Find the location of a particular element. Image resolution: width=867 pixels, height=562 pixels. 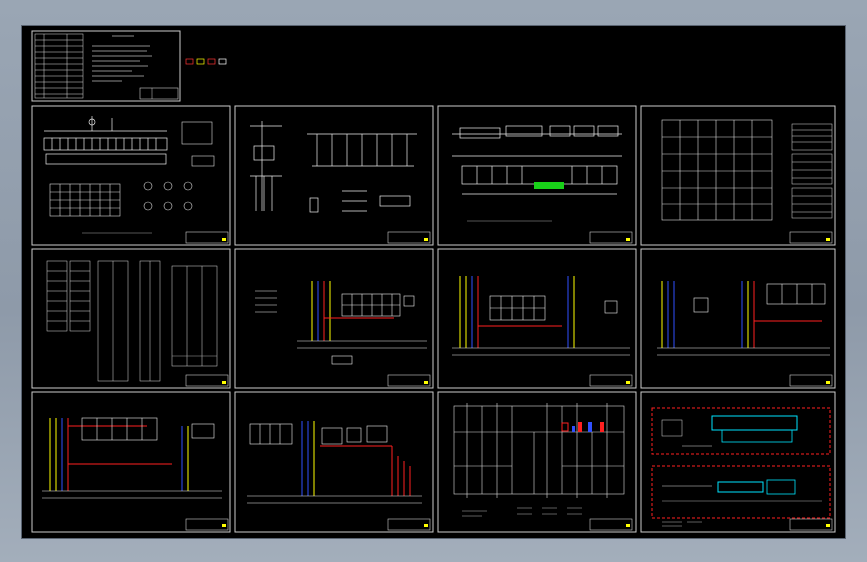

highlight-bus is located at coordinates (549, 185).